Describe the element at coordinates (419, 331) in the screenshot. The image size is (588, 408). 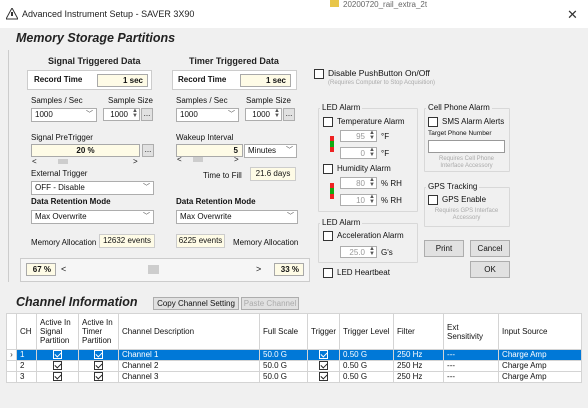
I see `column-header-filter: Filter` at that location.